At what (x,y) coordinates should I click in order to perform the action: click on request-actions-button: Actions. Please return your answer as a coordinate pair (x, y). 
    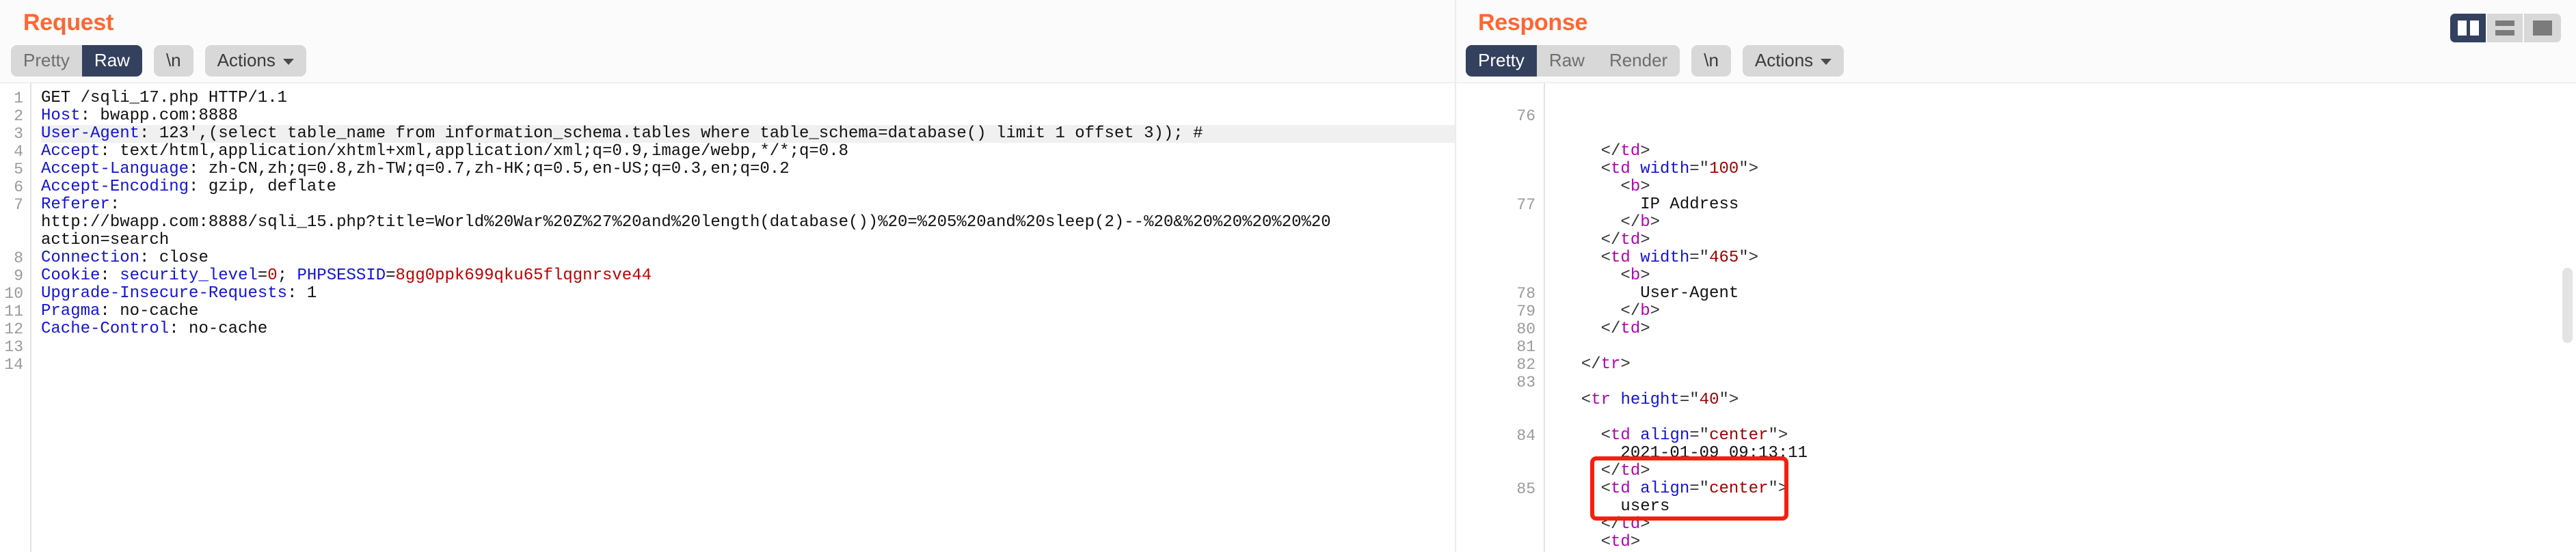
    Looking at the image, I should click on (255, 61).